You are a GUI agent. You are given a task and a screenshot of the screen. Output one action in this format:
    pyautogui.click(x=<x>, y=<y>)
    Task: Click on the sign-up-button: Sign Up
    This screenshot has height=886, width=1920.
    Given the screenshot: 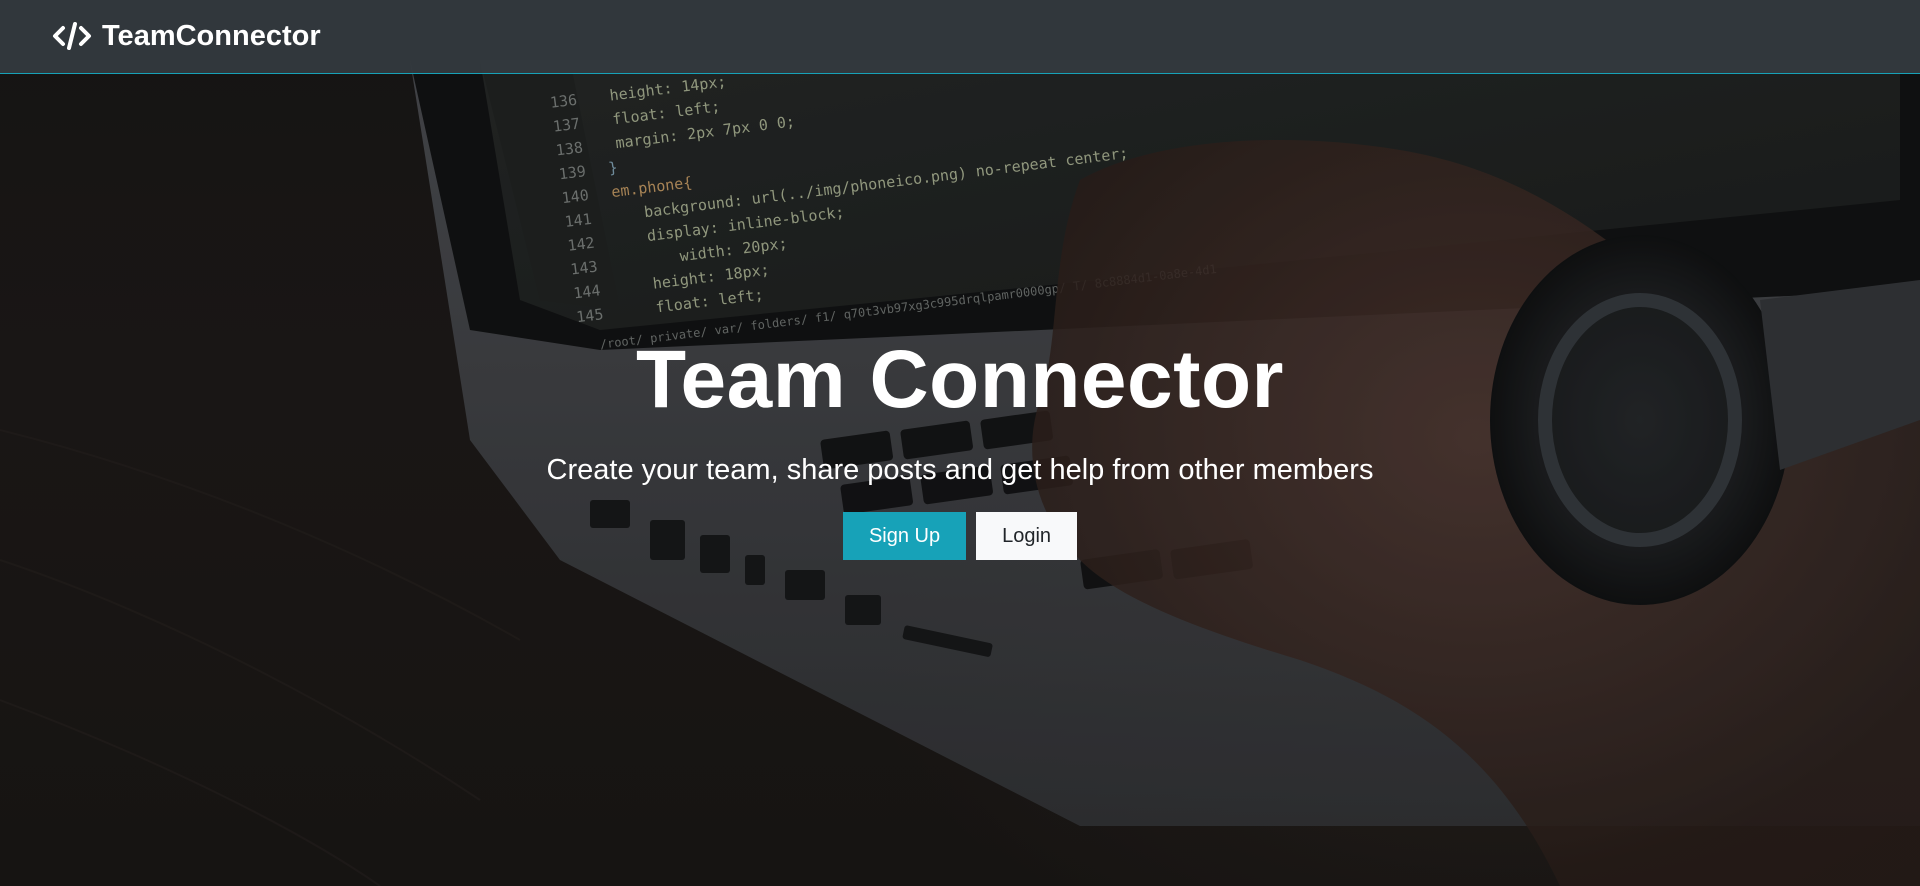 What is the action you would take?
    pyautogui.click(x=904, y=536)
    